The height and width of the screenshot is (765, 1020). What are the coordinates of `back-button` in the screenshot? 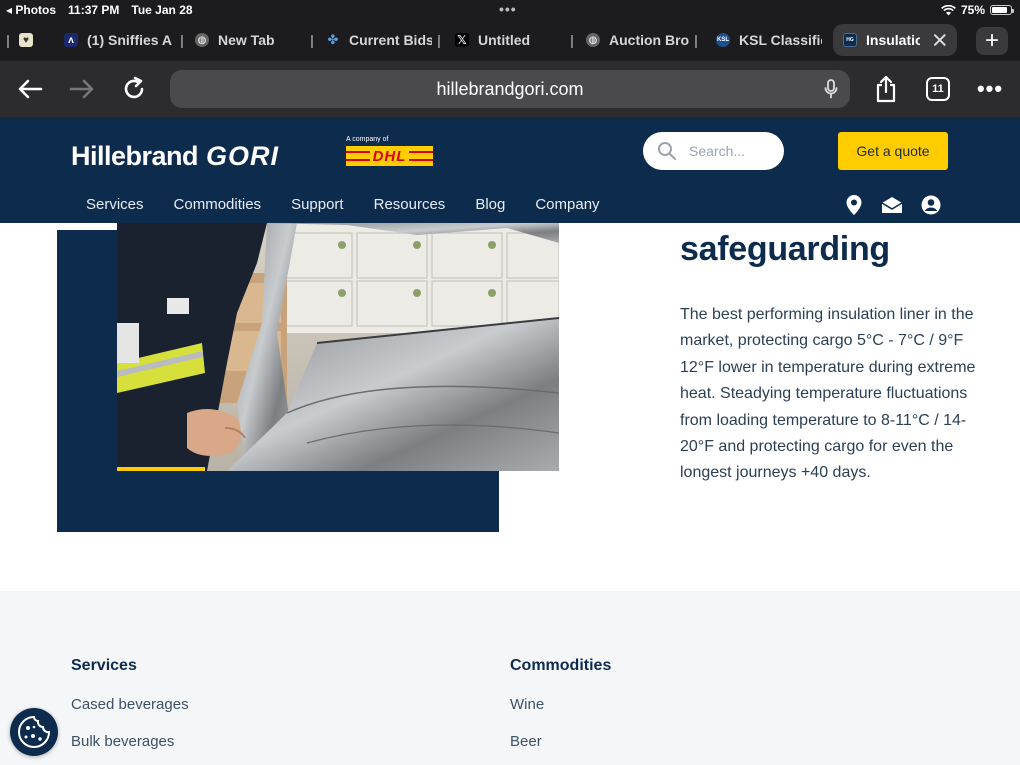 It's located at (30, 89).